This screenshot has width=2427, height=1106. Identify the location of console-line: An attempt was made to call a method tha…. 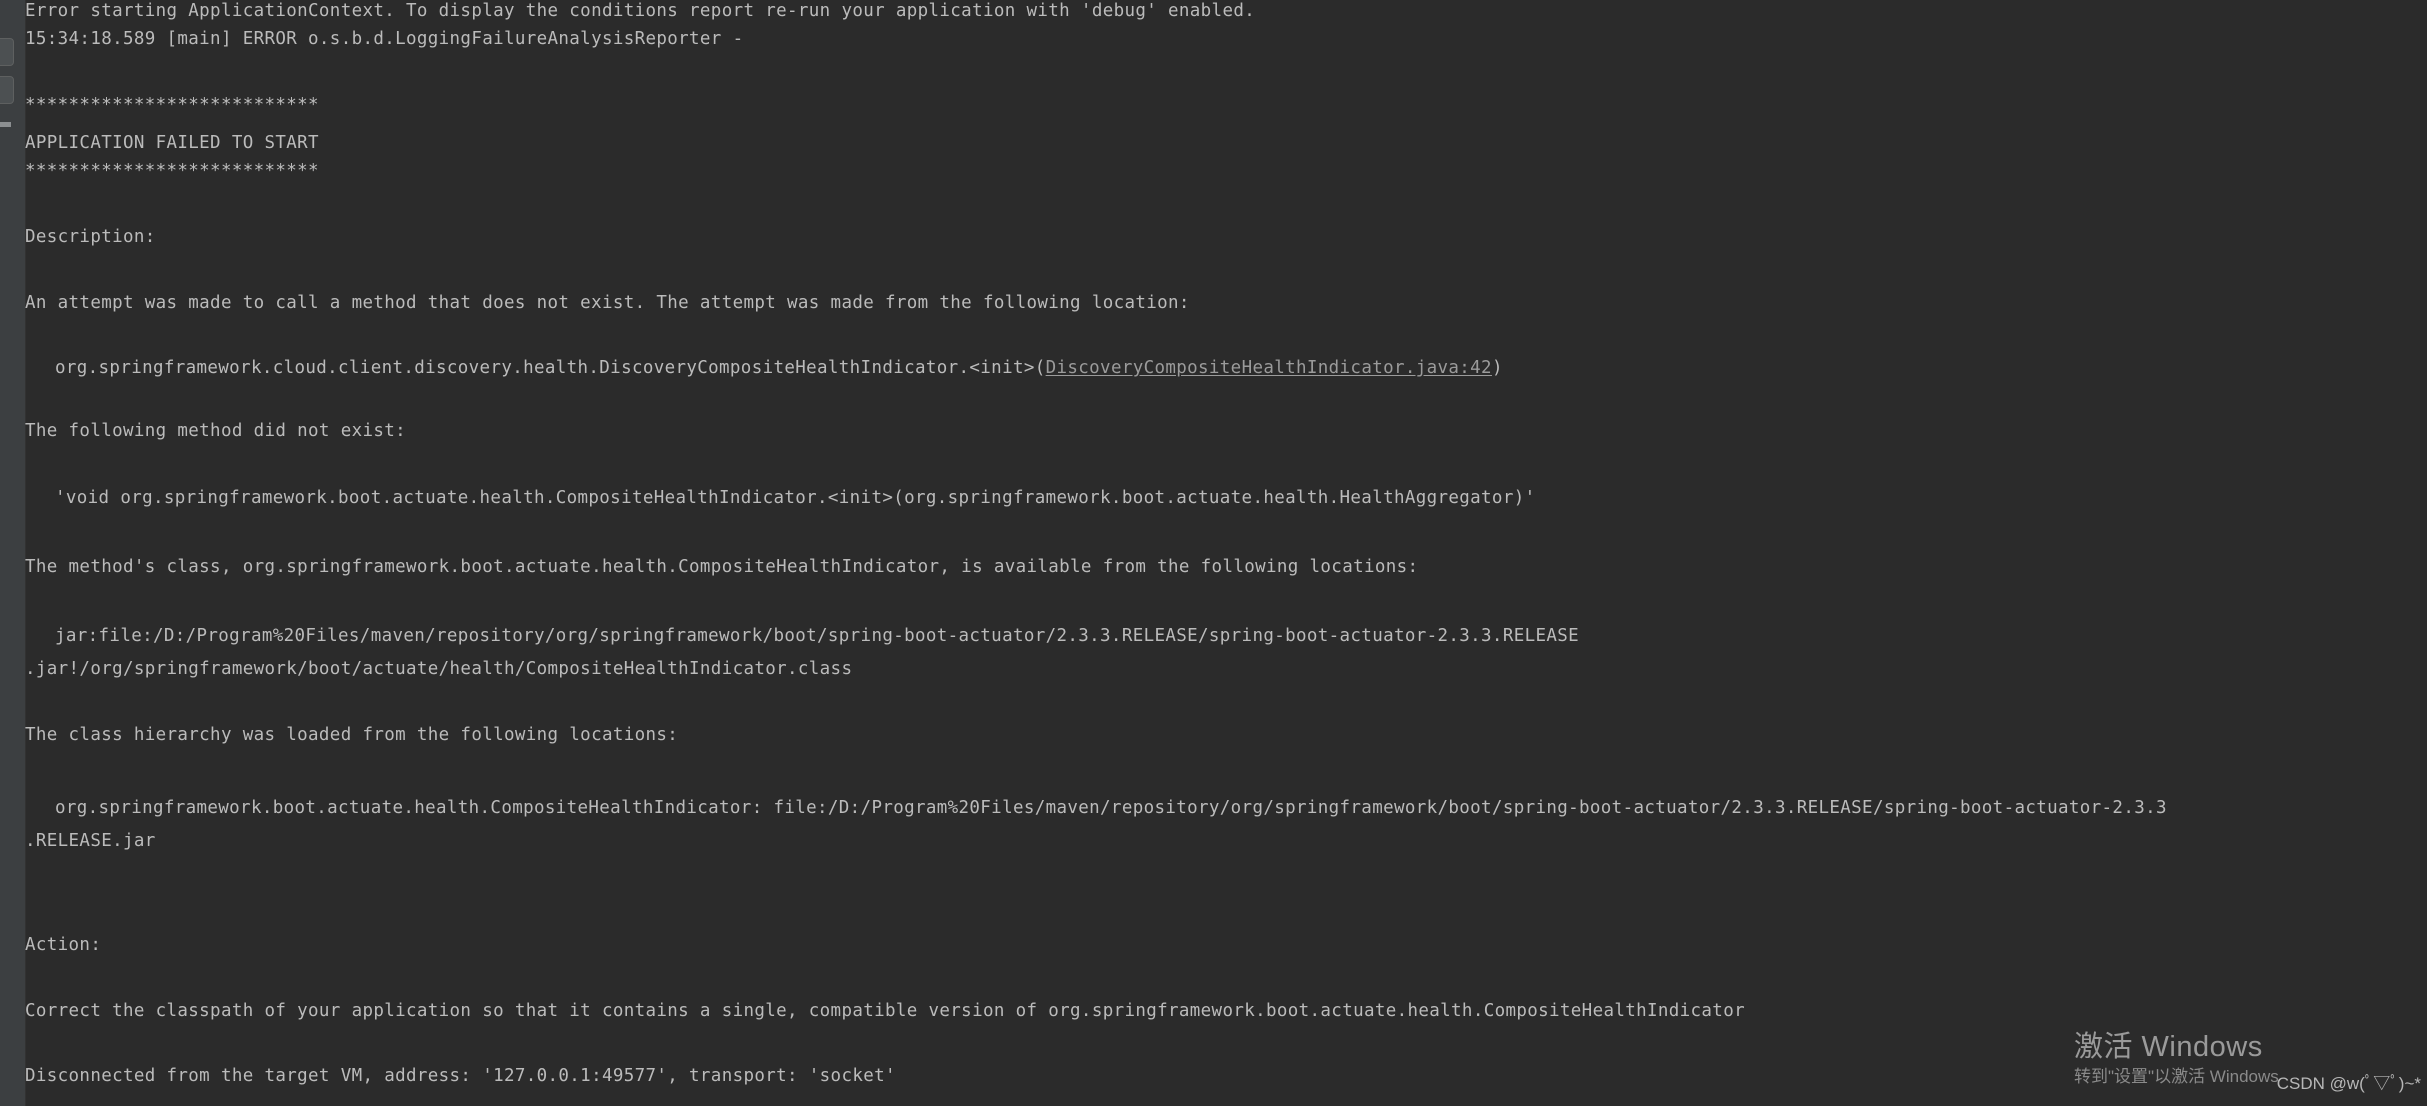
(607, 303).